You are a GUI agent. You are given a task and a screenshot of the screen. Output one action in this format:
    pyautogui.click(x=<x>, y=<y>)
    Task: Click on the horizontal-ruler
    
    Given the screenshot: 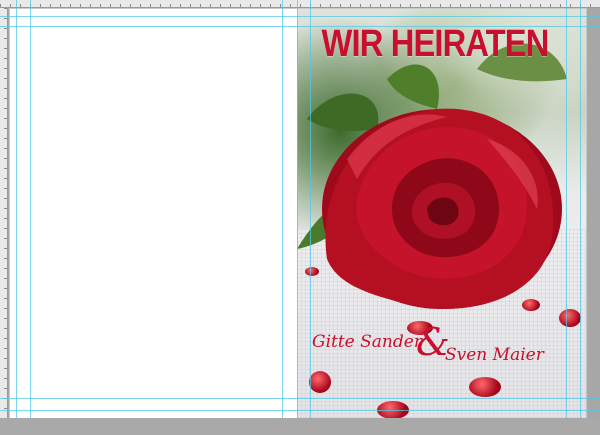 What is the action you would take?
    pyautogui.click(x=300, y=4)
    